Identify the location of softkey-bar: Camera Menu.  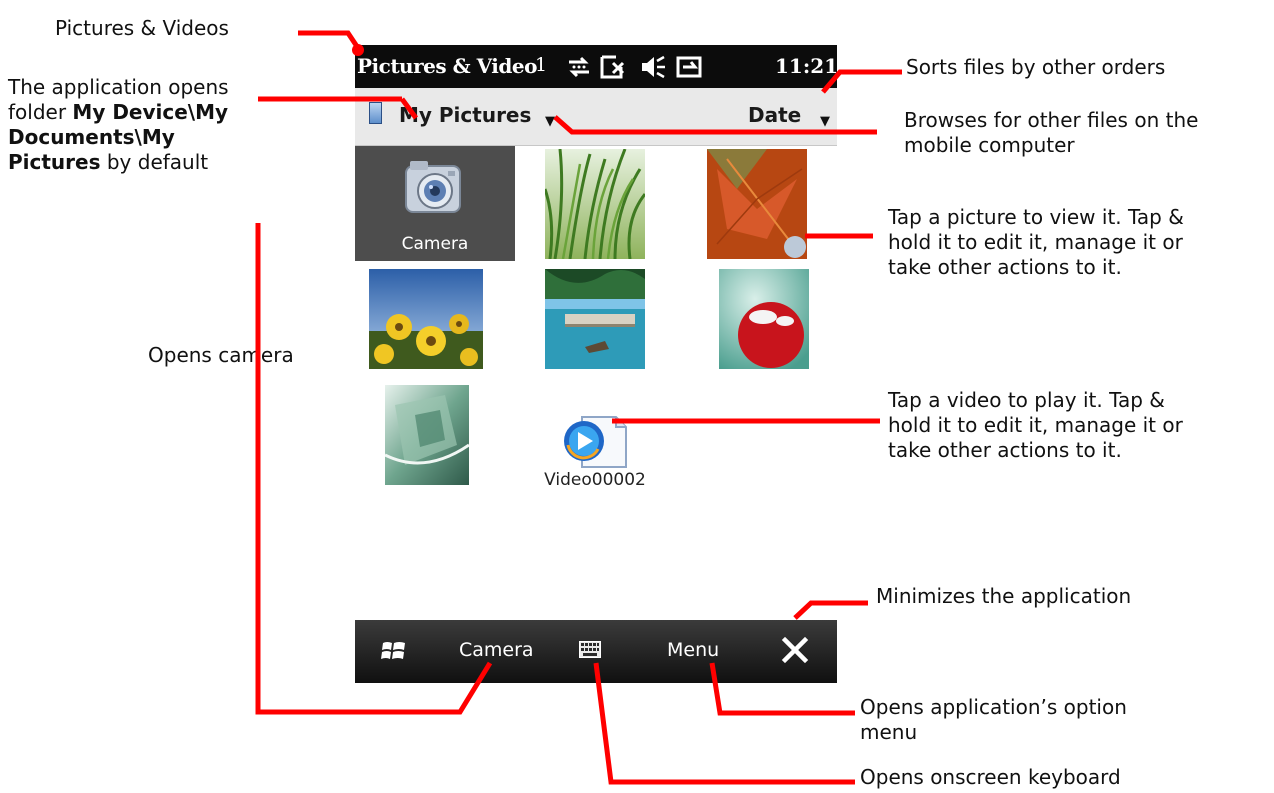
(596, 651).